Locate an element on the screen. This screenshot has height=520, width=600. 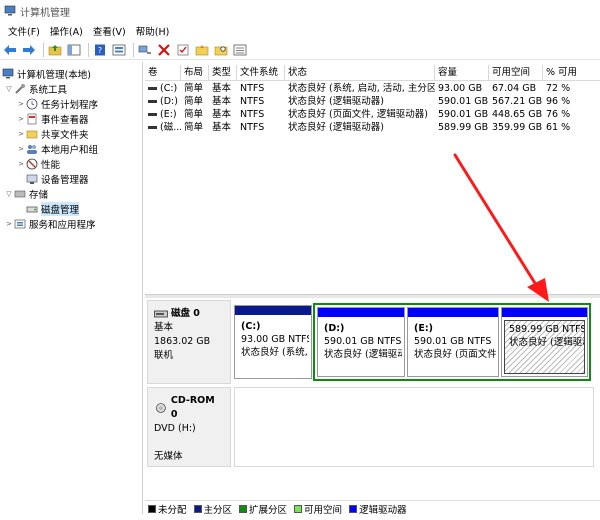
performance-icon is located at coordinates (32, 164).